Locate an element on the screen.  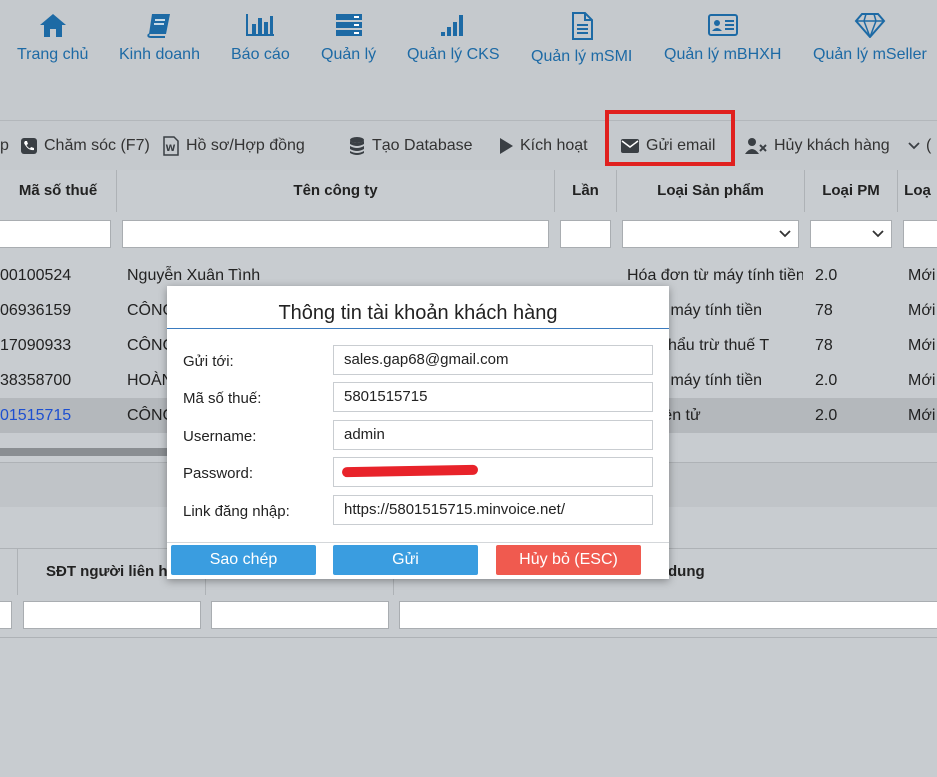
filter-sdt-nguoi-lien-he is located at coordinates (112, 615).